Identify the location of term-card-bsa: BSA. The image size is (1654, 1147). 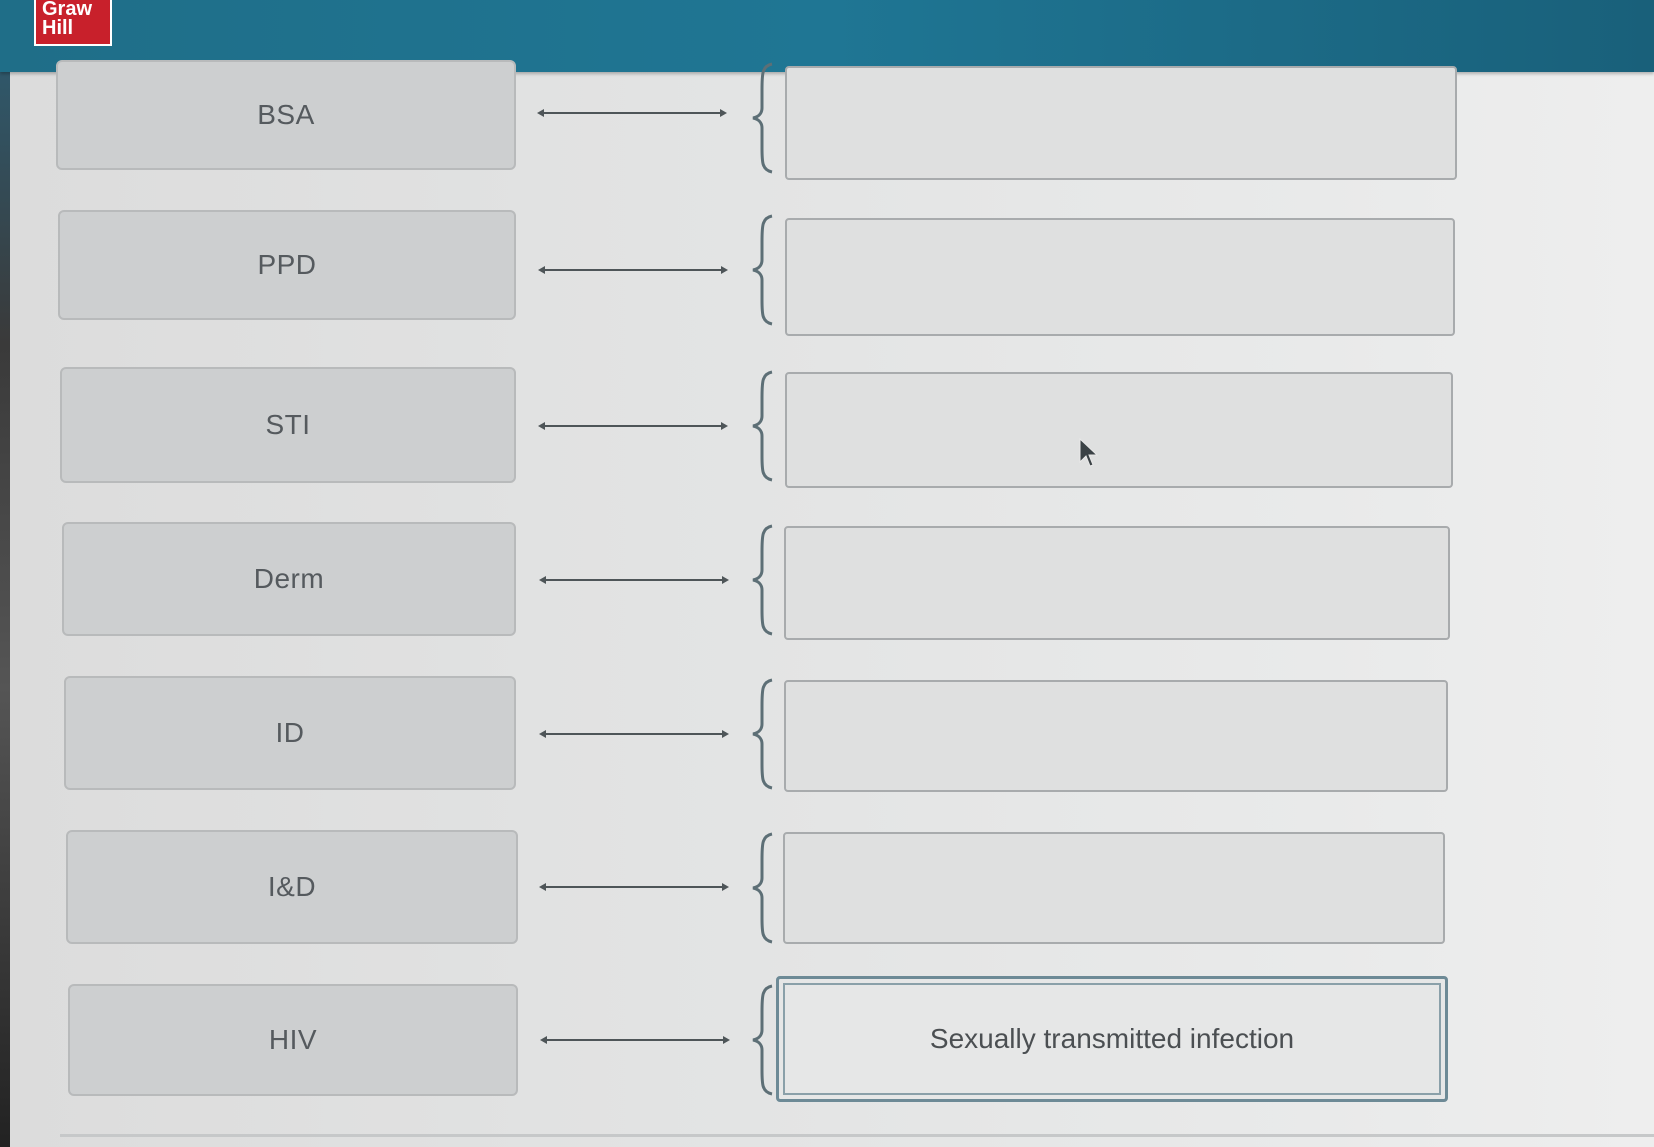
(286, 115).